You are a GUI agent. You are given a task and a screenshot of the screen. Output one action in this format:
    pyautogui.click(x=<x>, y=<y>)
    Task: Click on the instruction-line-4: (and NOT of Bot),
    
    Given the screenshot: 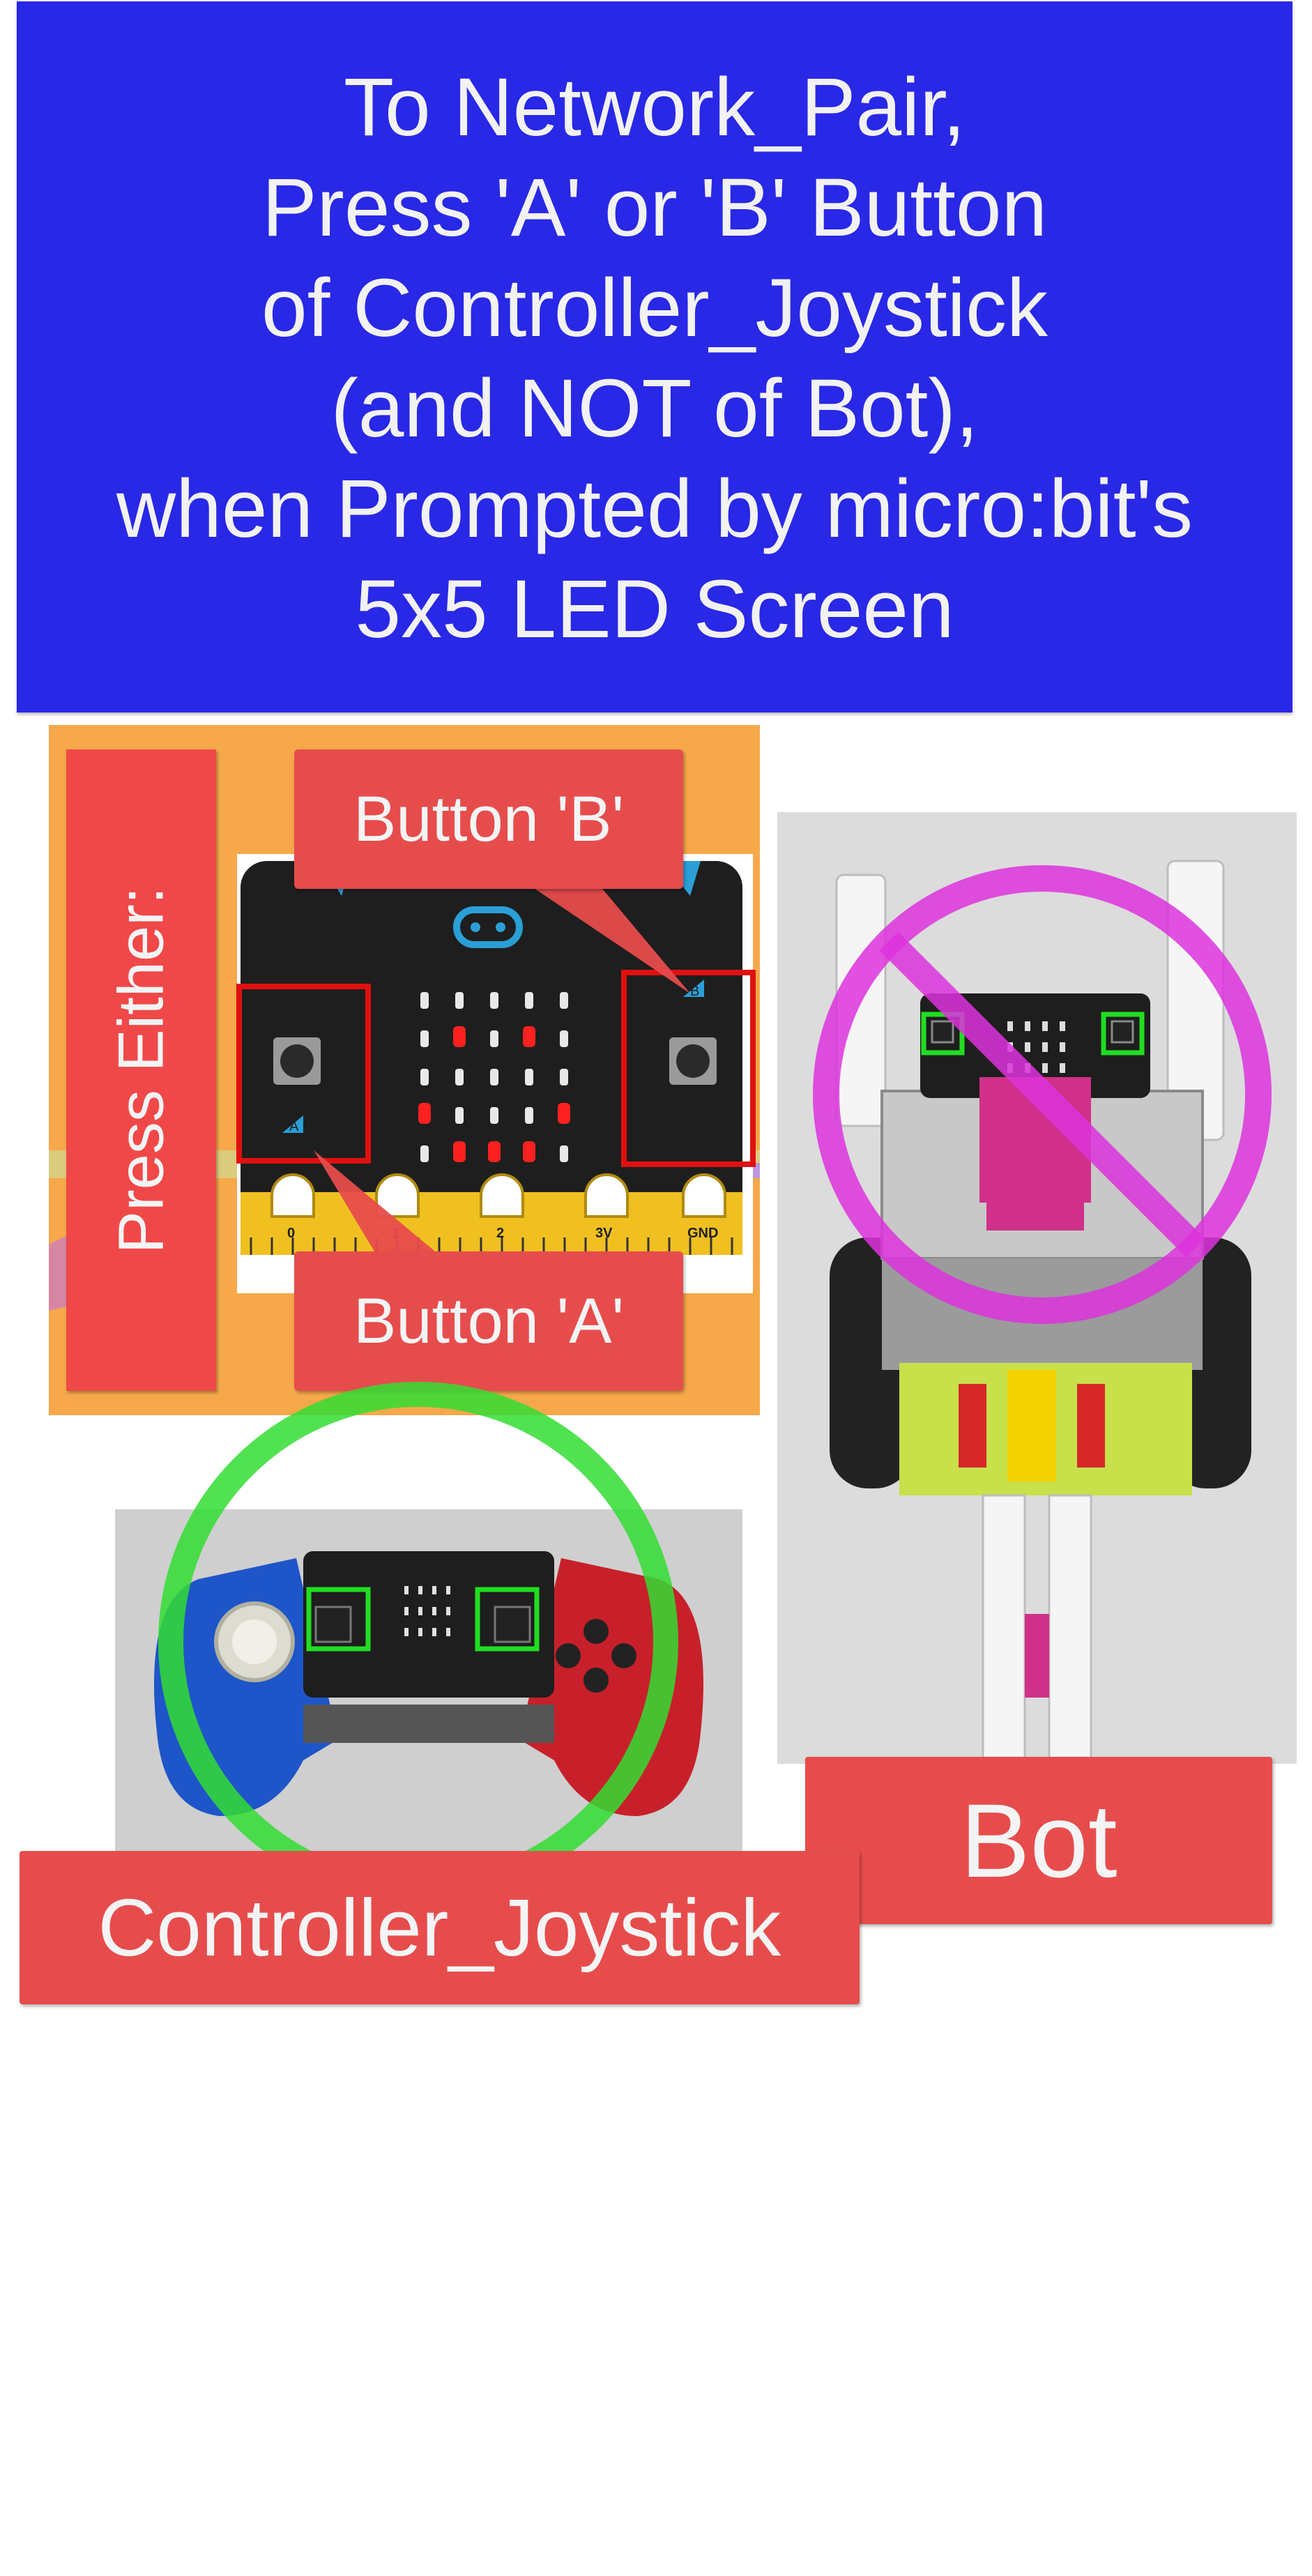 What is the action you would take?
    pyautogui.click(x=655, y=409)
    